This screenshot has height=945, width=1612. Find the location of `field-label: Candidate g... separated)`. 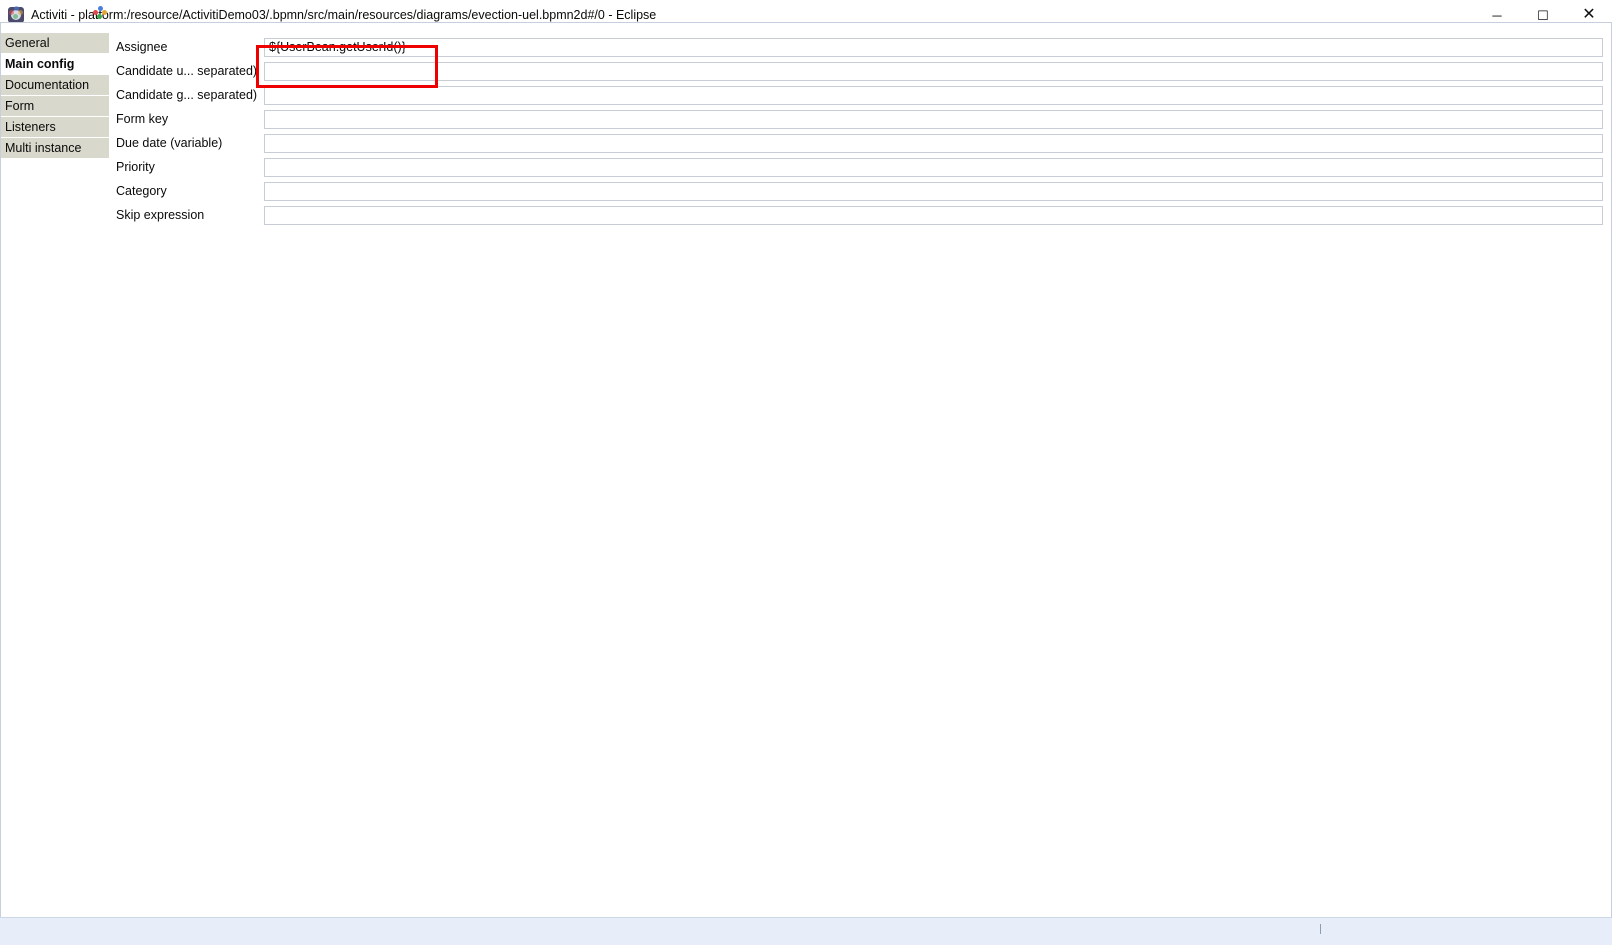

field-label: Candidate g... separated) is located at coordinates (187, 95).